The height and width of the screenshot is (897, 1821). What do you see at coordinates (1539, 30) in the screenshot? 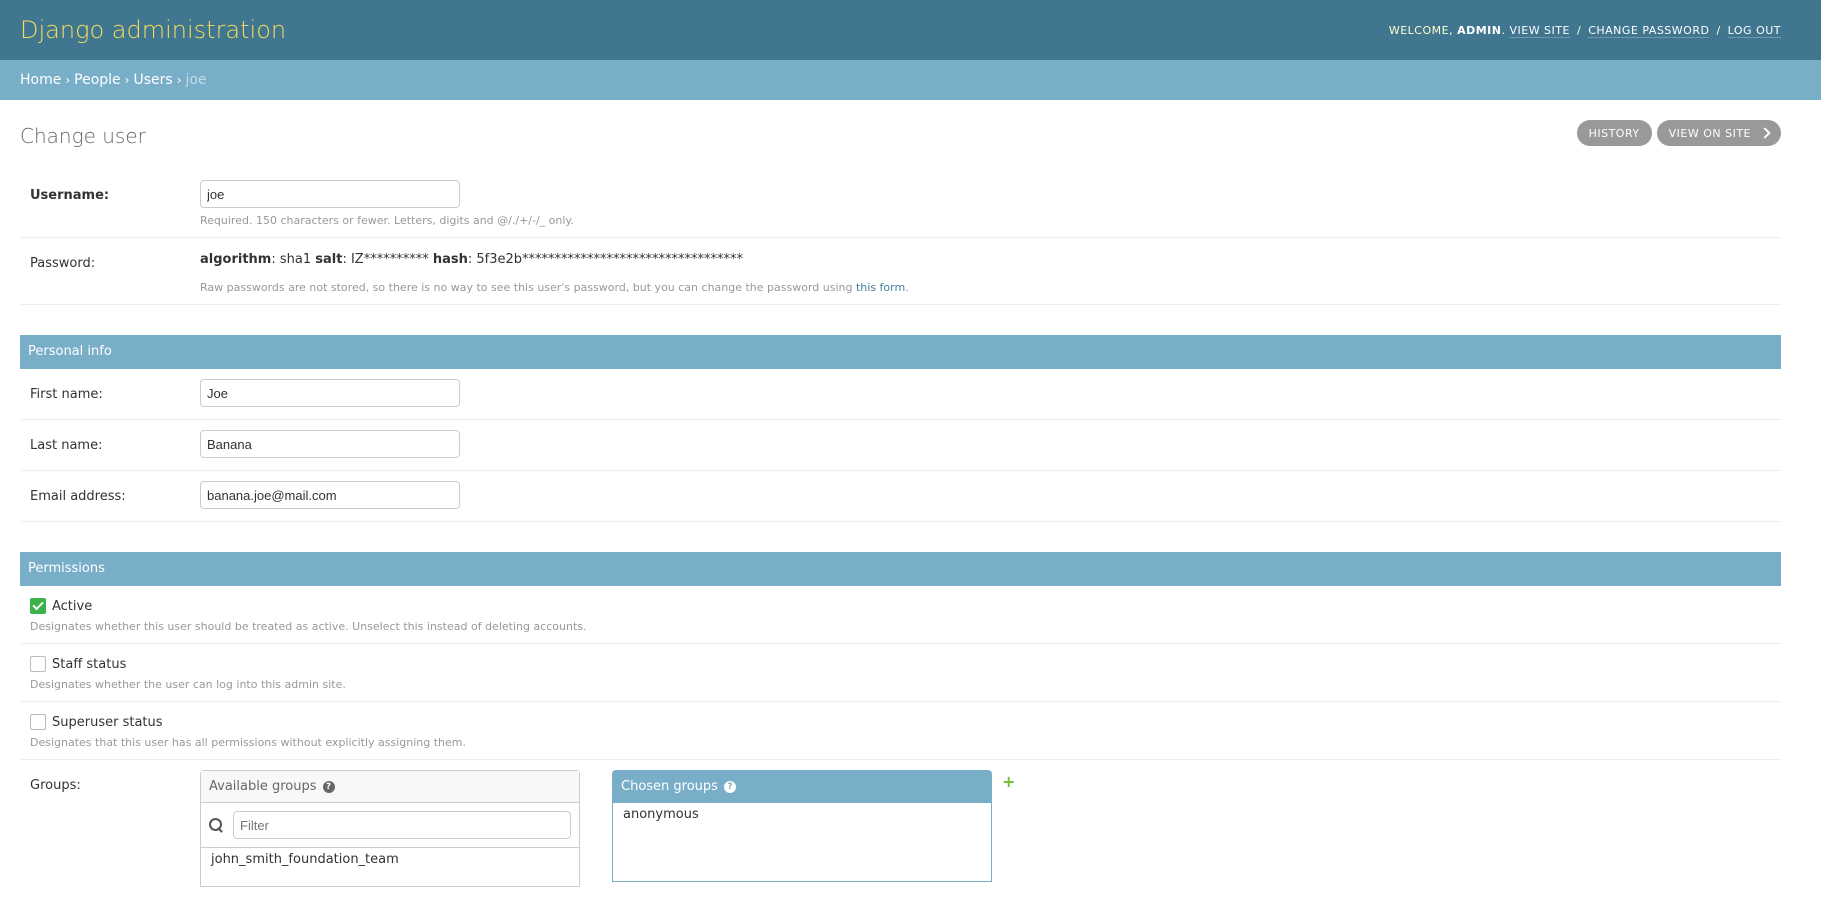
I see `view-site-link: VIEW SITE` at bounding box center [1539, 30].